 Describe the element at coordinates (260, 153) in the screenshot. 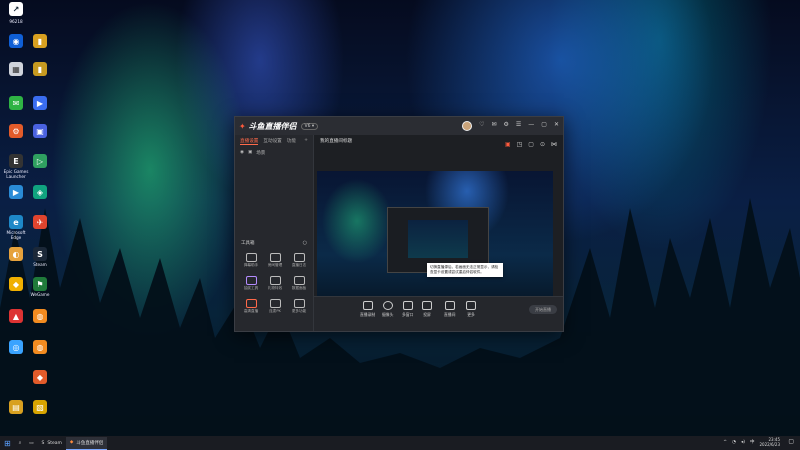

I see `scene-label: 场景` at that location.